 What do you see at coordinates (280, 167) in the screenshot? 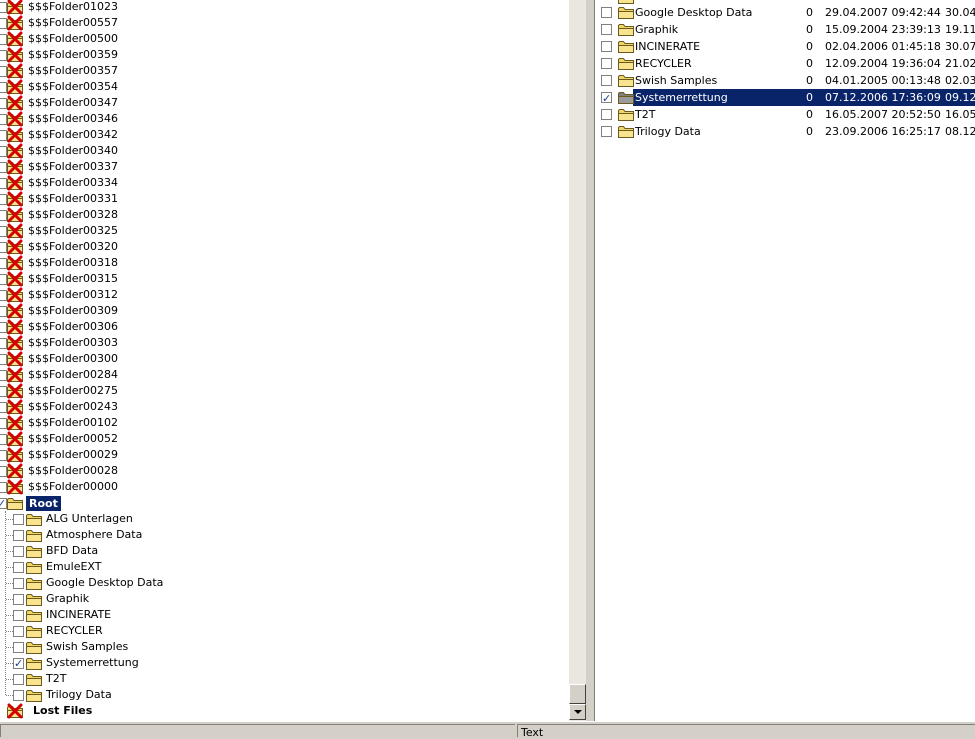
I see `tree-item-deleted: $$$Folder00337` at bounding box center [280, 167].